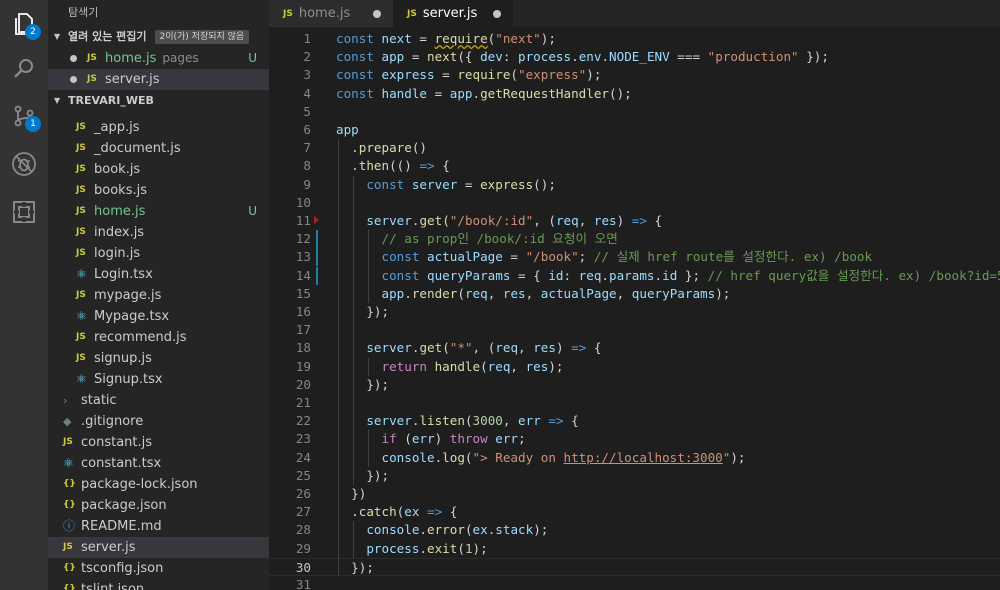 This screenshot has width=1000, height=590. I want to click on file-tree-item: JS index.js, so click(158, 232).